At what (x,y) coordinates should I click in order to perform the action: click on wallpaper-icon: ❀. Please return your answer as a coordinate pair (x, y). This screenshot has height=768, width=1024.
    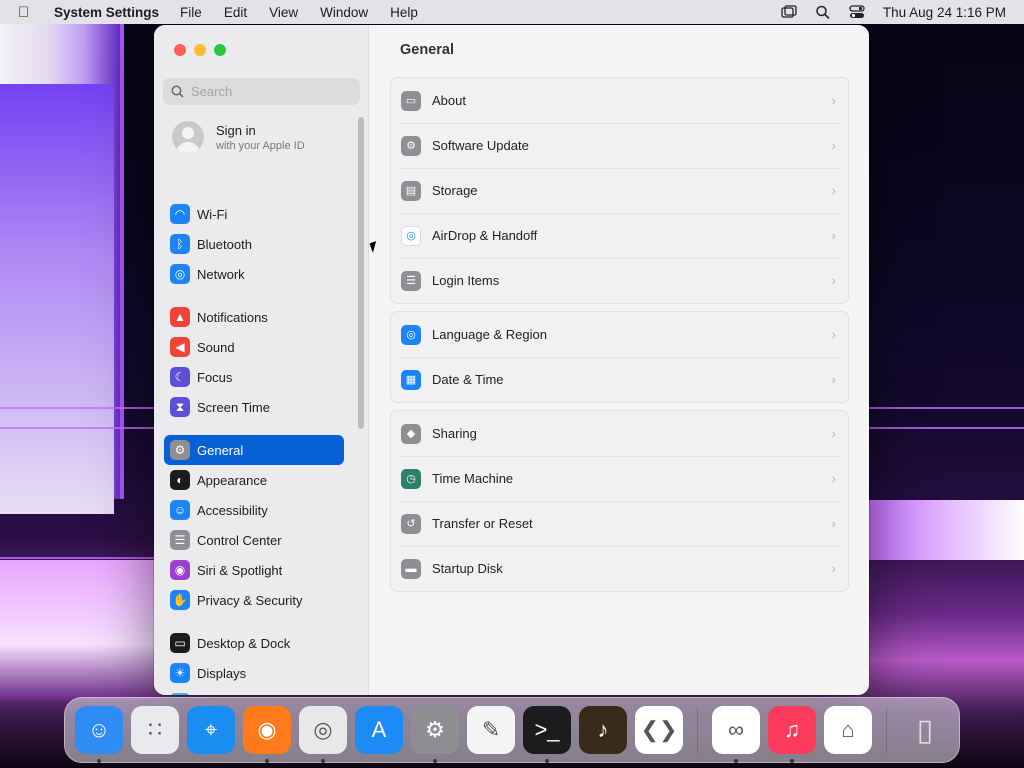
    Looking at the image, I should click on (180, 694).